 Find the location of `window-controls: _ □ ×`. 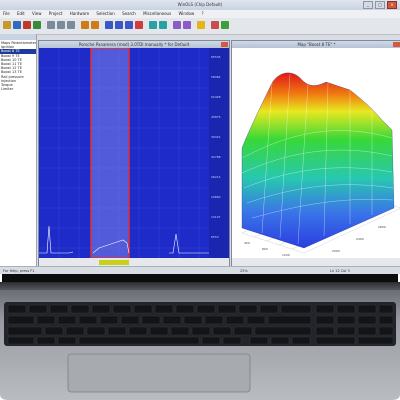

window-controls: _ □ × is located at coordinates (380, 5).